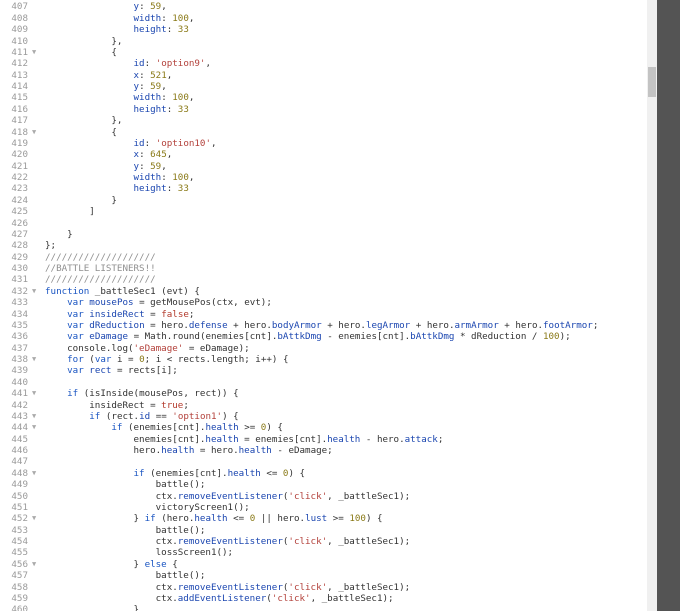 The image size is (680, 611). I want to click on code-line: 412 id: 'option9',, so click(323, 63).